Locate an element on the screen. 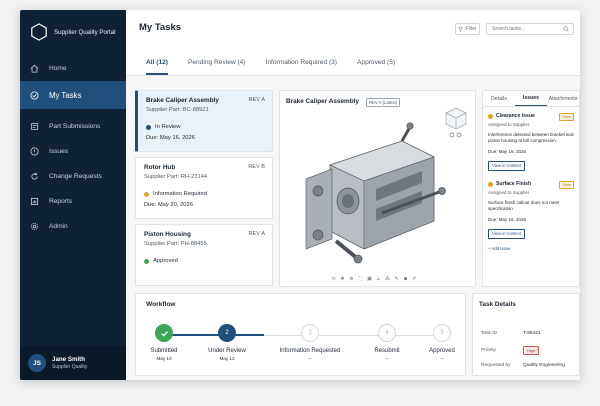 The height and width of the screenshot is (406, 600). filter-button: Filter is located at coordinates (467, 29).